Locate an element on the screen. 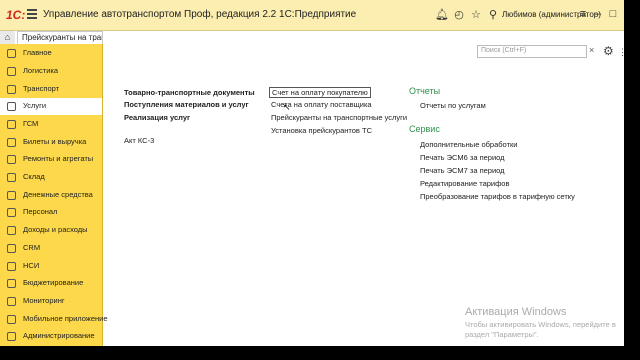 The width and height of the screenshot is (640, 360). minimize-icon: – is located at coordinates (598, 14).